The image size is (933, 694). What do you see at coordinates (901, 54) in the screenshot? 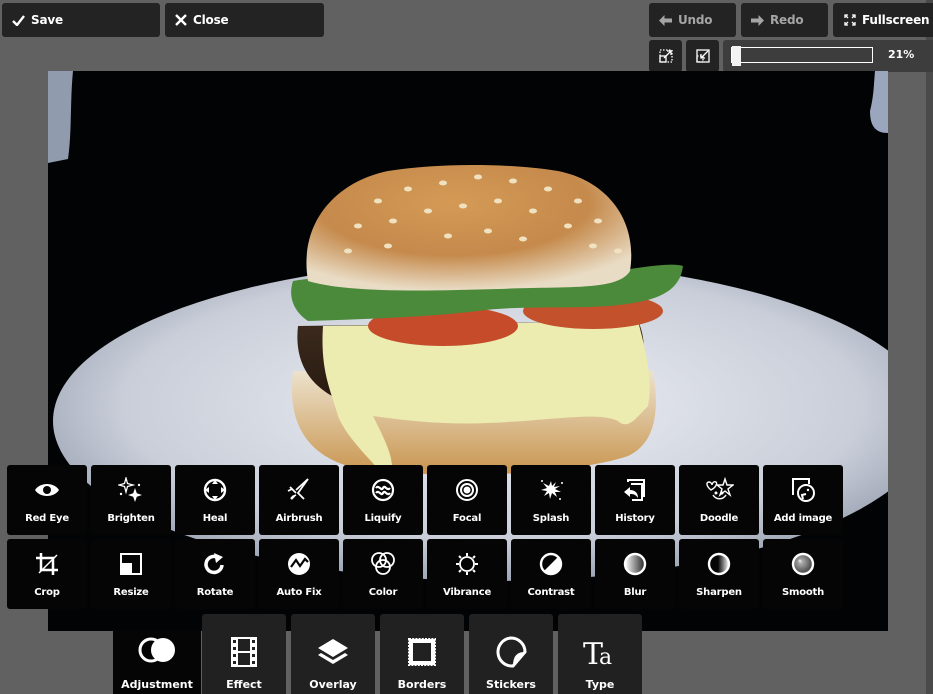
I see `zoom-value: 21%` at bounding box center [901, 54].